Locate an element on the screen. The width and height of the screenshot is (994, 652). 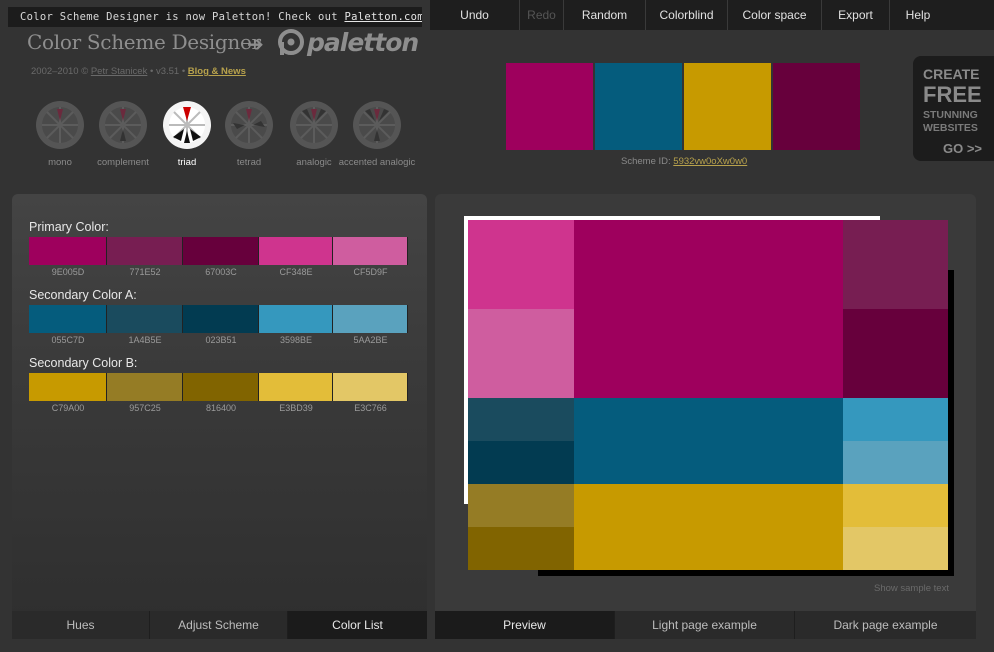
analogic-wheel-icon is located at coordinates (314, 125).